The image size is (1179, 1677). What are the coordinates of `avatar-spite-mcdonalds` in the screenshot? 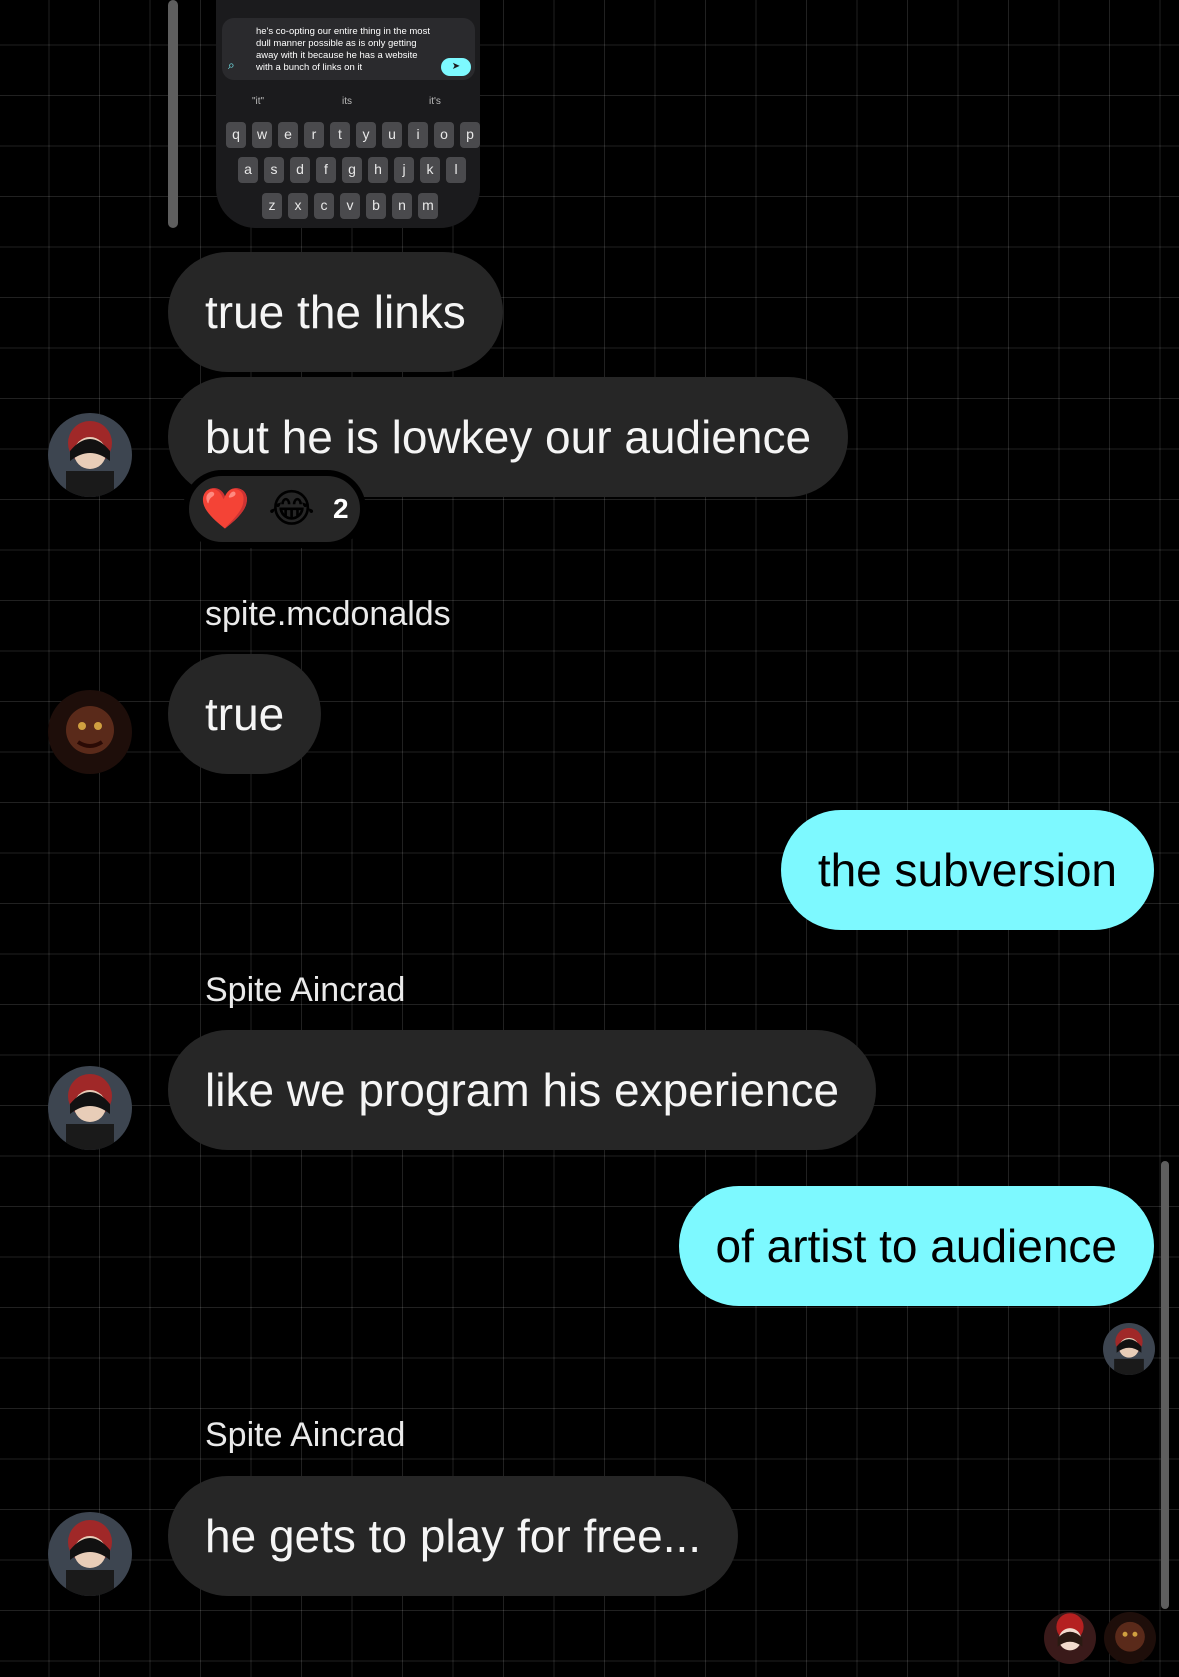 It's located at (90, 732).